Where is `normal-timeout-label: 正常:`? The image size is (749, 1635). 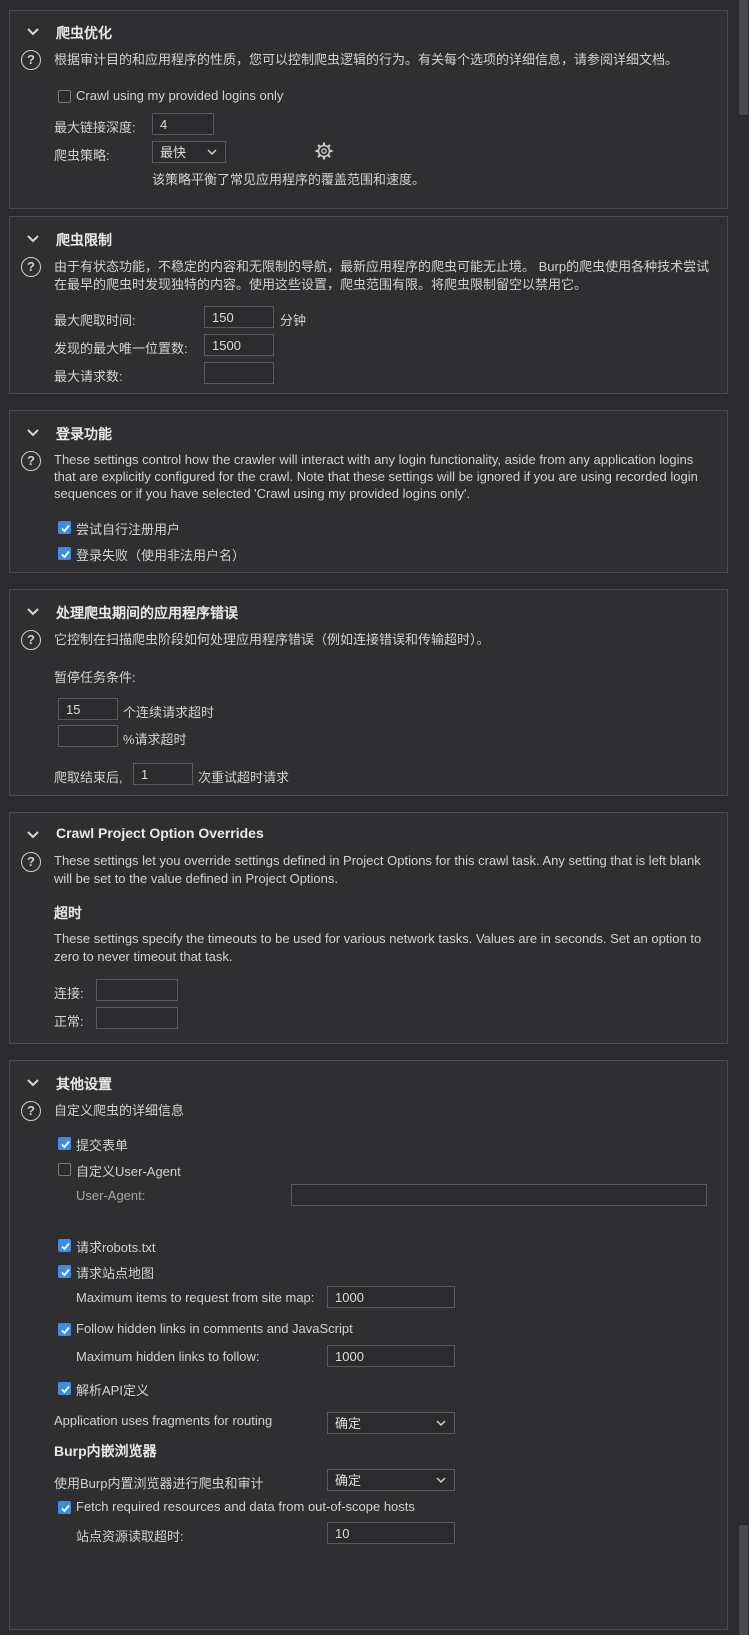
normal-timeout-label: 正常: is located at coordinates (69, 1021).